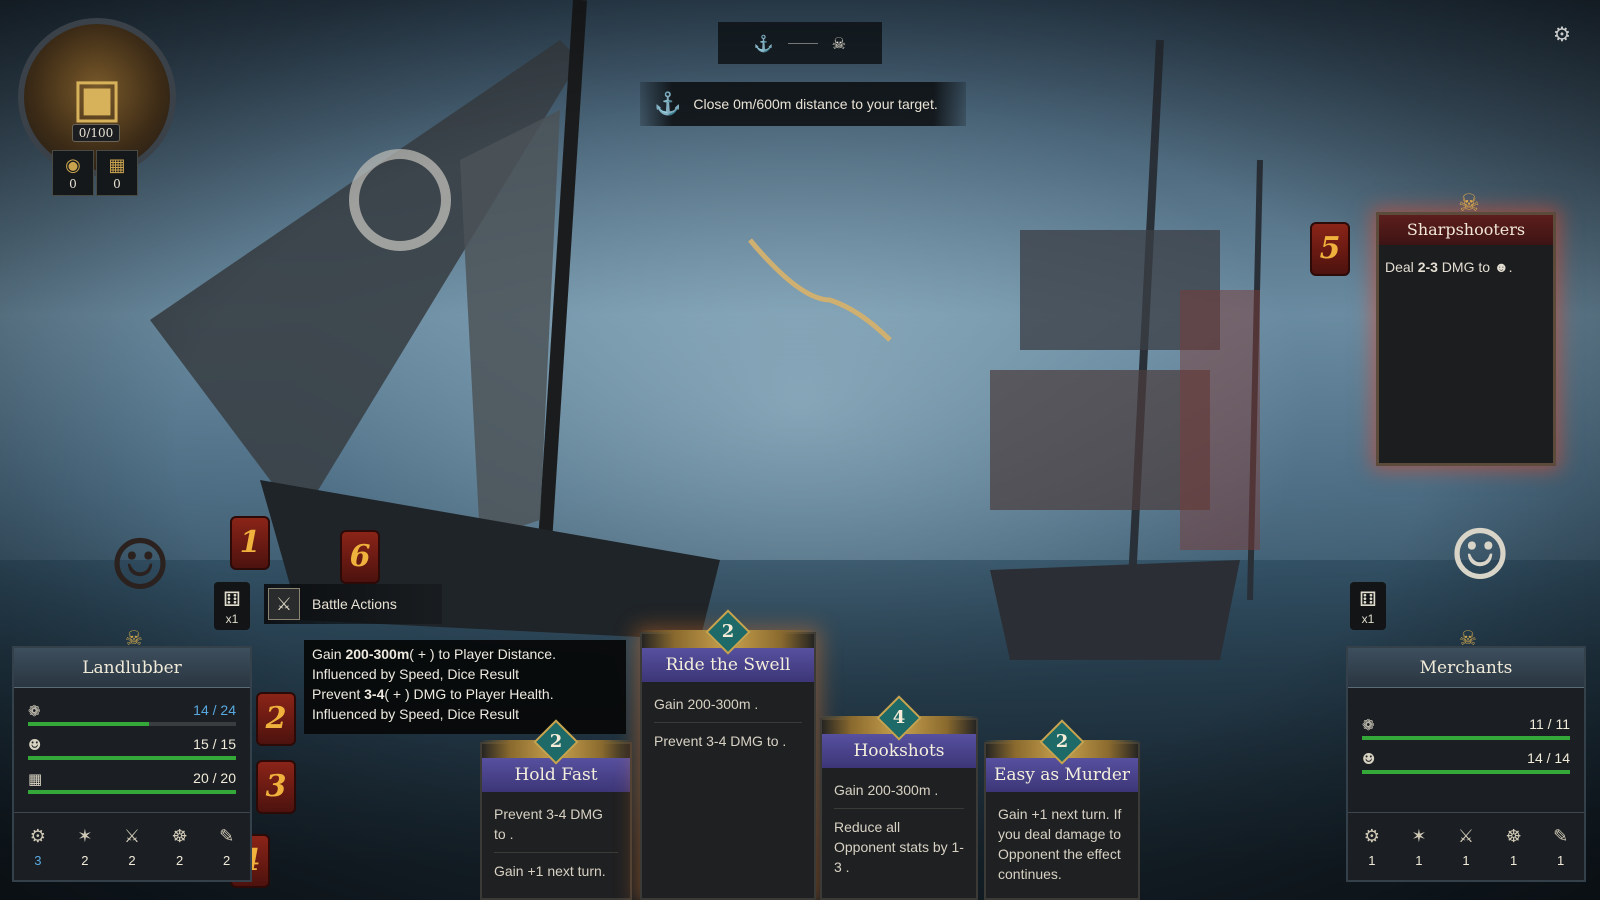  What do you see at coordinates (132, 847) in the screenshot?
I see `attr-boarding: ⚔ 2` at bounding box center [132, 847].